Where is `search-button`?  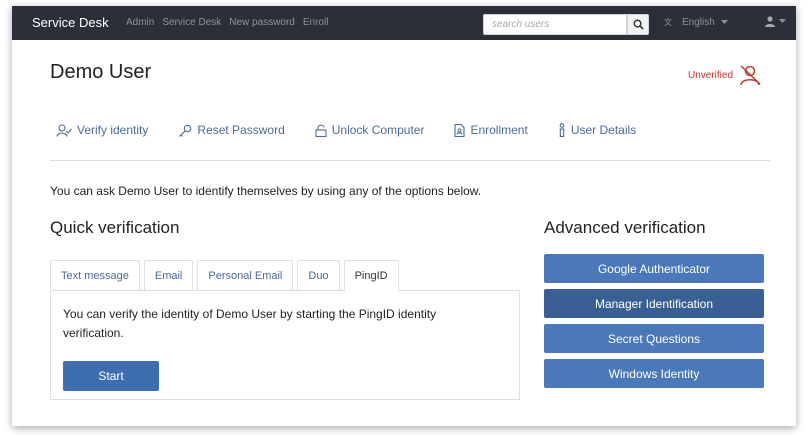
search-button is located at coordinates (638, 24).